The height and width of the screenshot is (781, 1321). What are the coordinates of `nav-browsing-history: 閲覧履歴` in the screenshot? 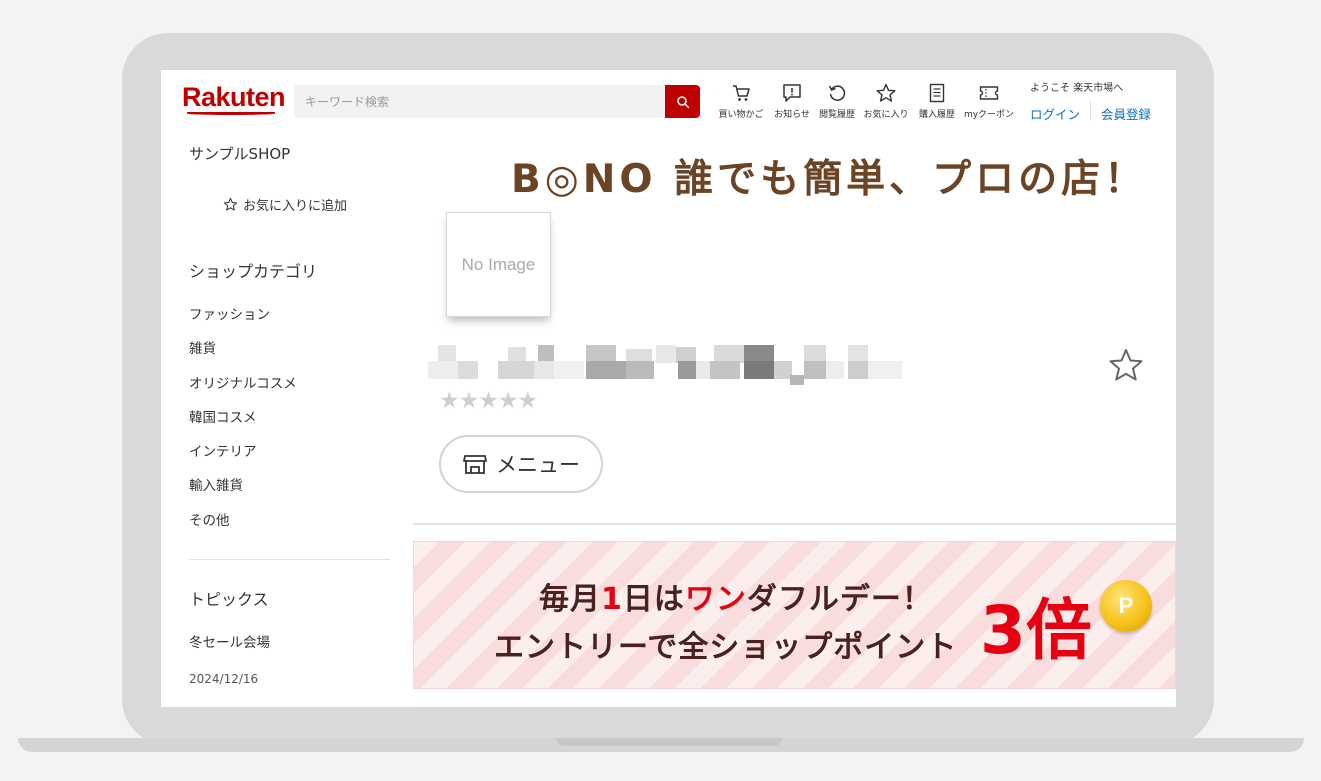 It's located at (837, 101).